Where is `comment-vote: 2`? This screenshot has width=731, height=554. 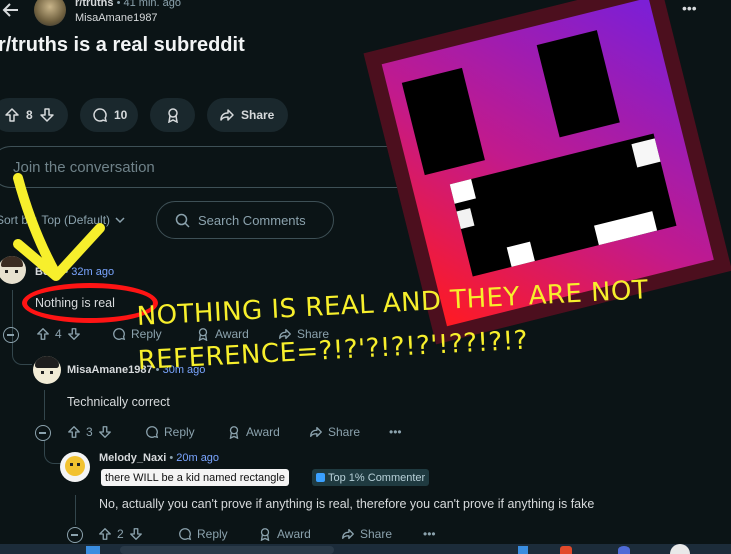 comment-vote: 2 is located at coordinates (120, 534).